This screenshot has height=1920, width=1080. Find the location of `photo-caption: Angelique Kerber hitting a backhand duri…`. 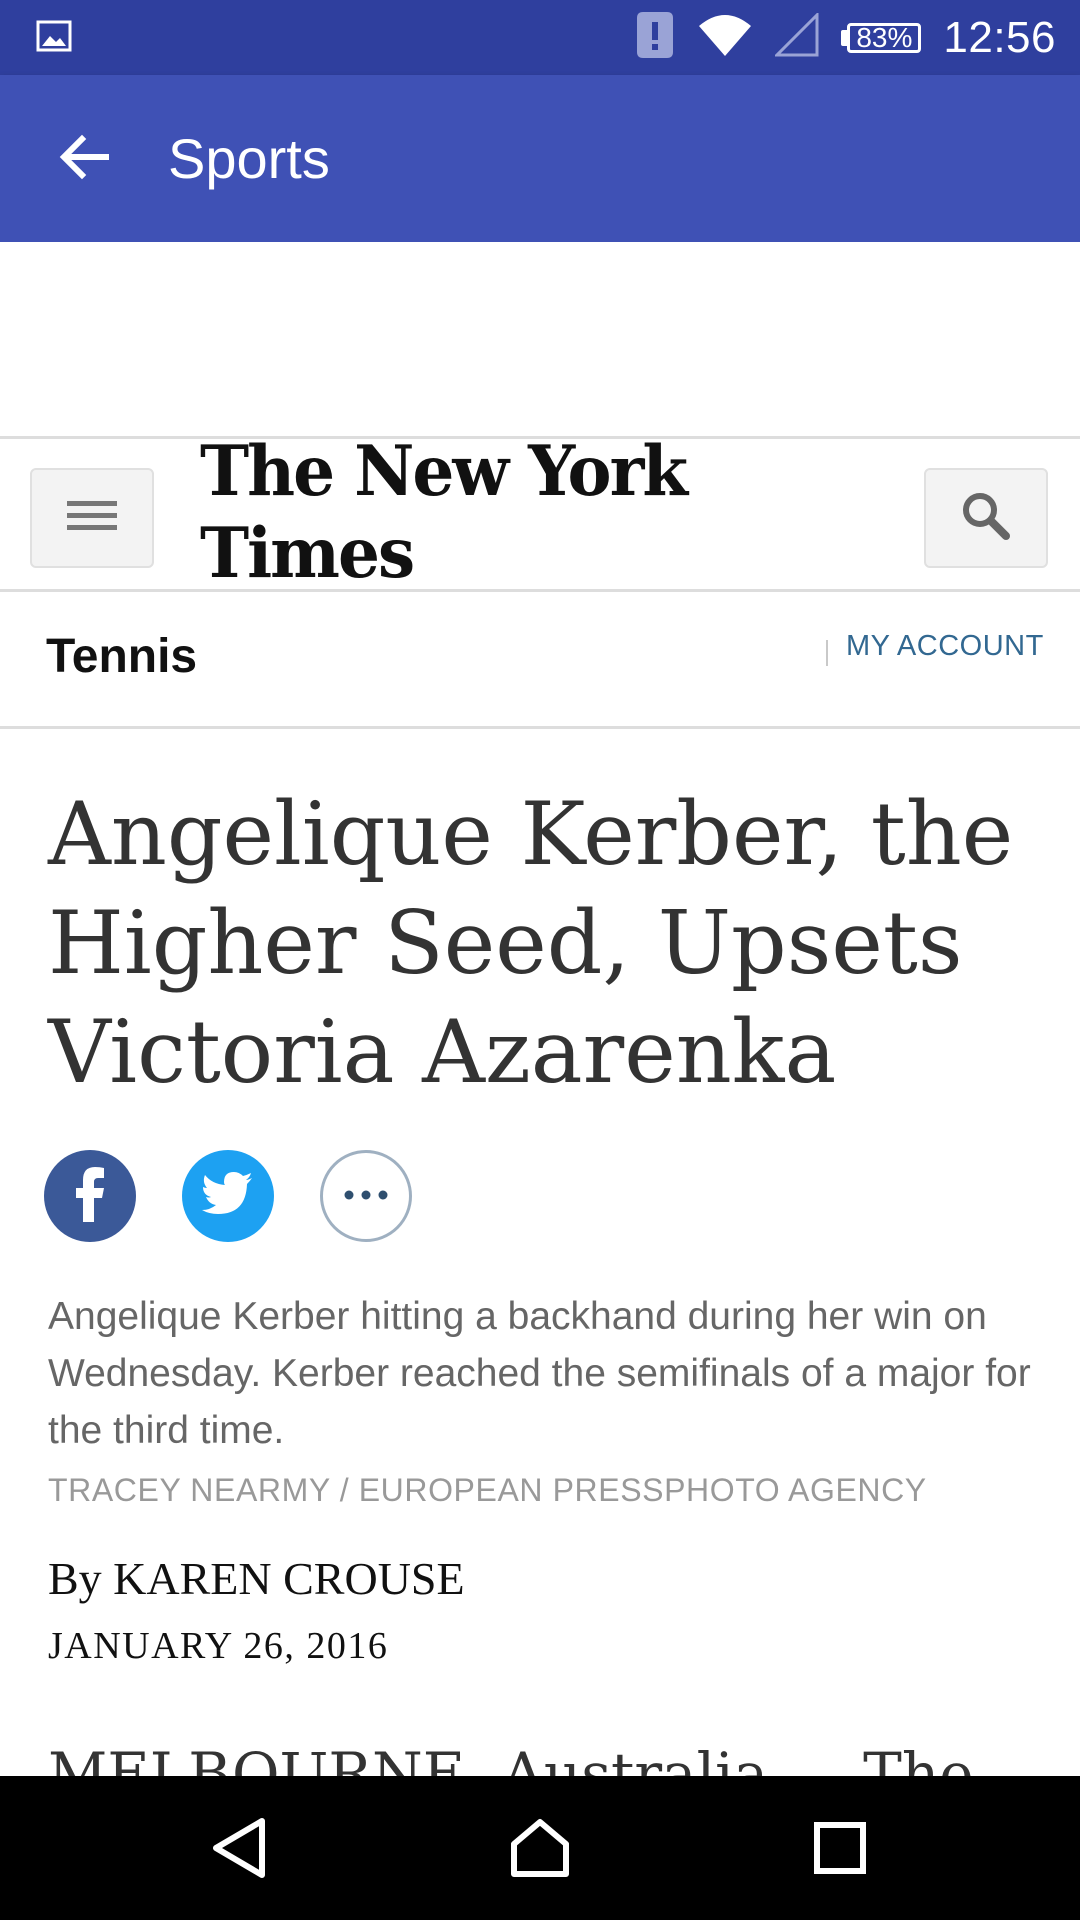

photo-caption: Angelique Kerber hitting a backhand duri… is located at coordinates (539, 1373).